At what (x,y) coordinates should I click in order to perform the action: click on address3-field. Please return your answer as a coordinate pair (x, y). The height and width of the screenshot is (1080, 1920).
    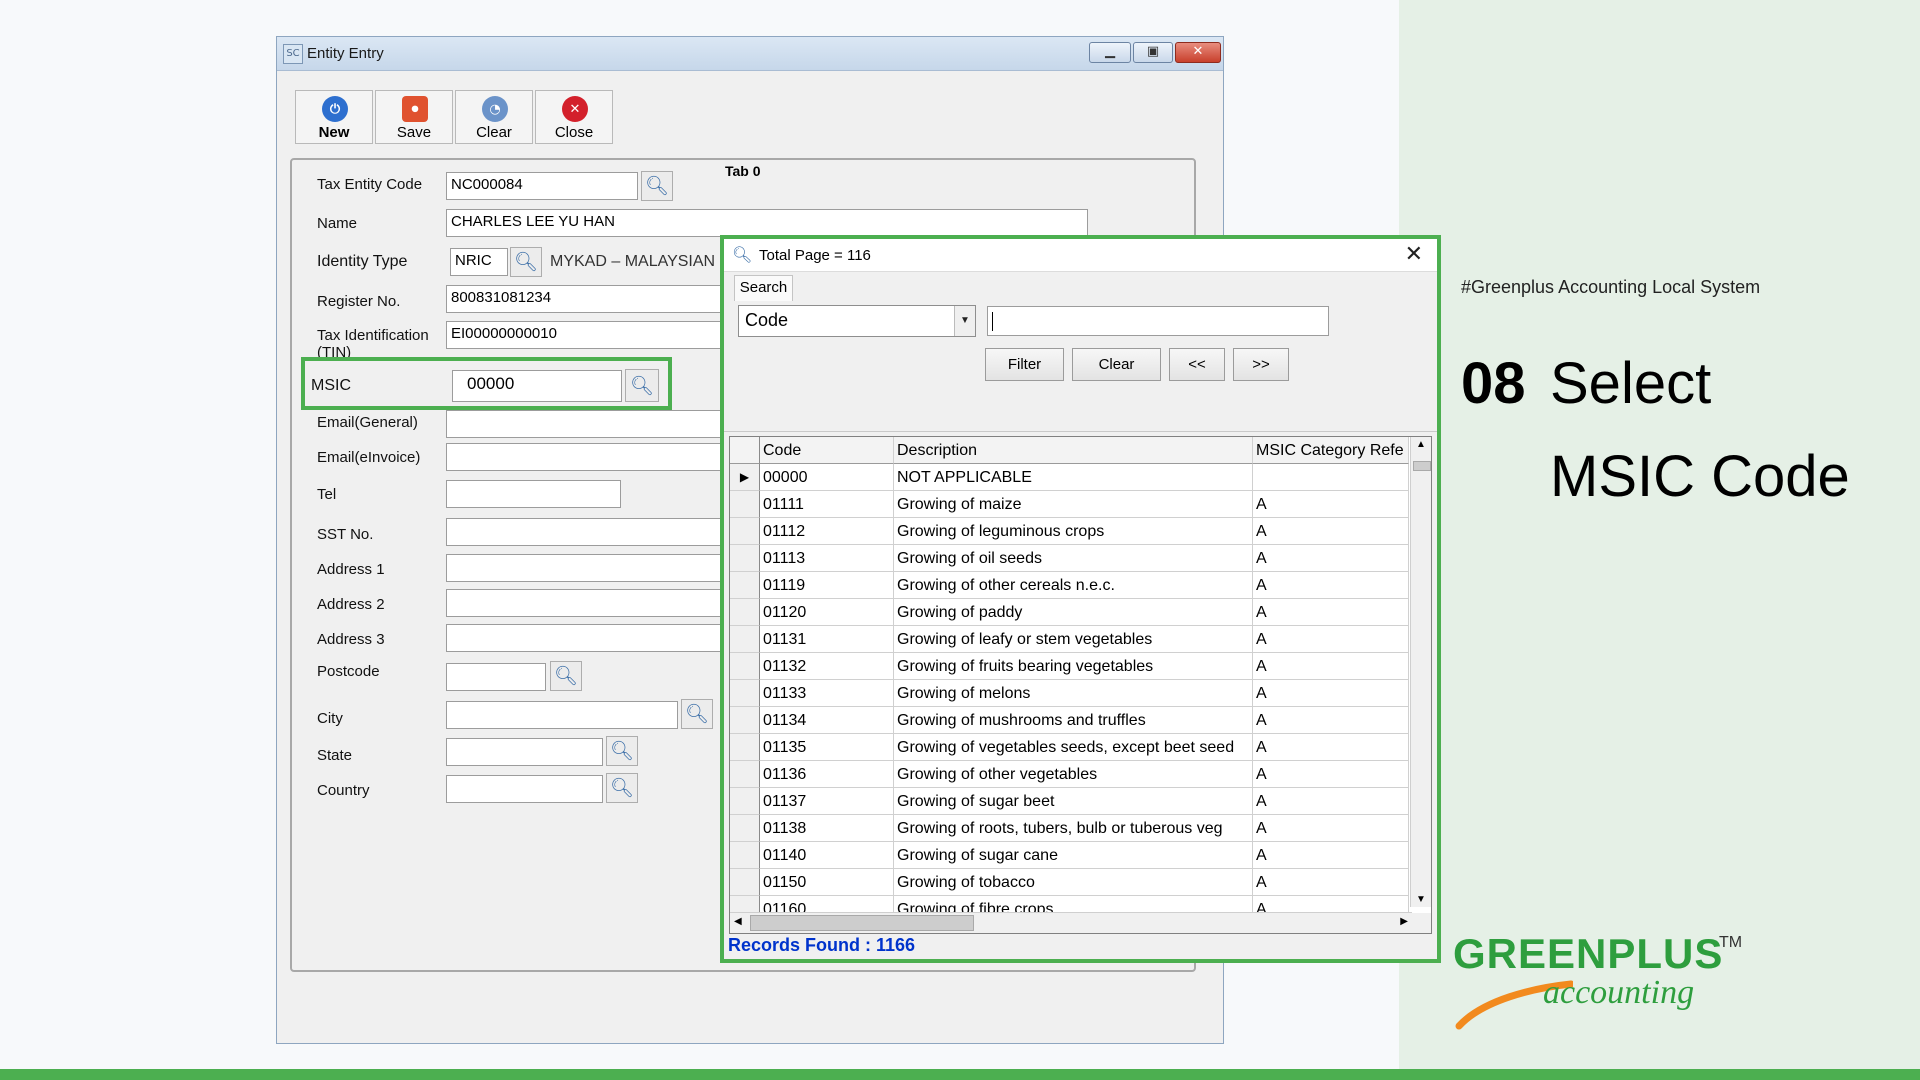
    Looking at the image, I should click on (586, 638).